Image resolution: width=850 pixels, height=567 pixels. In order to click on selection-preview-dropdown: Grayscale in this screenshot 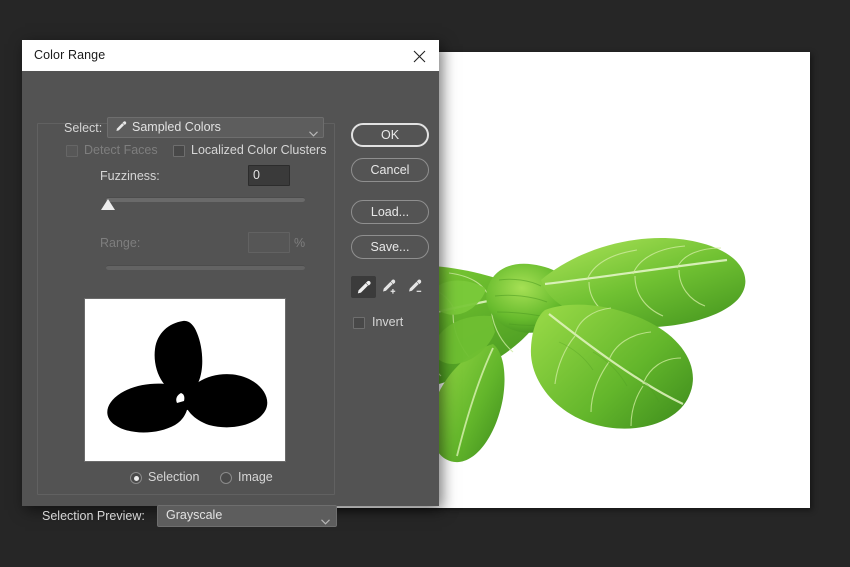, I will do `click(247, 516)`.